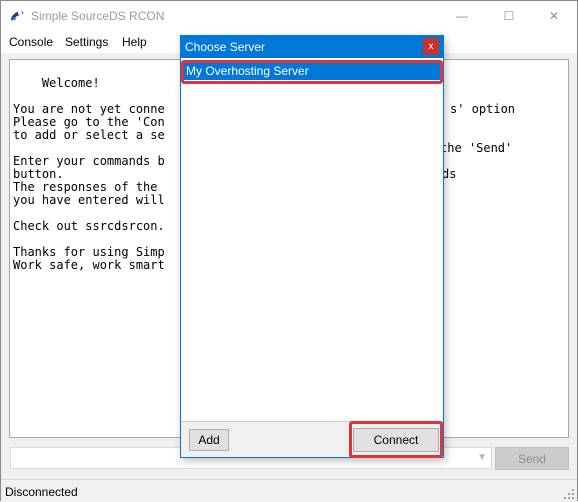 The height and width of the screenshot is (502, 578). I want to click on close-icon: x, so click(431, 46).